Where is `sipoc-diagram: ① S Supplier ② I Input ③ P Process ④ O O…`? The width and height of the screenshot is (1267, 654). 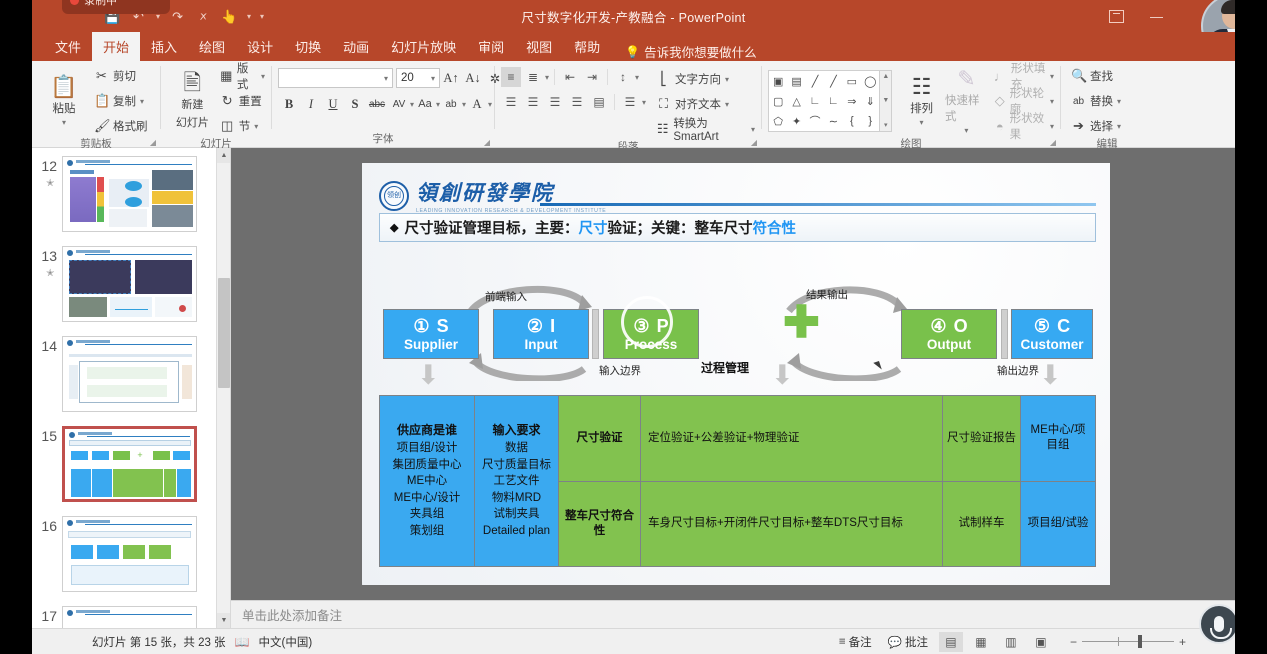
sipoc-diagram: ① S Supplier ② I Input ③ P Process ④ O O… is located at coordinates (737, 335).